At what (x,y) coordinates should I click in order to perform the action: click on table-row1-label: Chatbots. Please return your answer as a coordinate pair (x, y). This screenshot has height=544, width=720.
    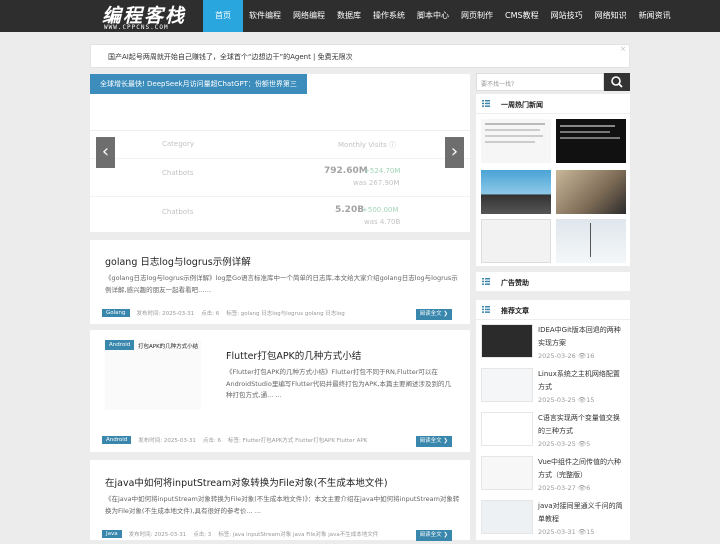
    Looking at the image, I should click on (178, 173).